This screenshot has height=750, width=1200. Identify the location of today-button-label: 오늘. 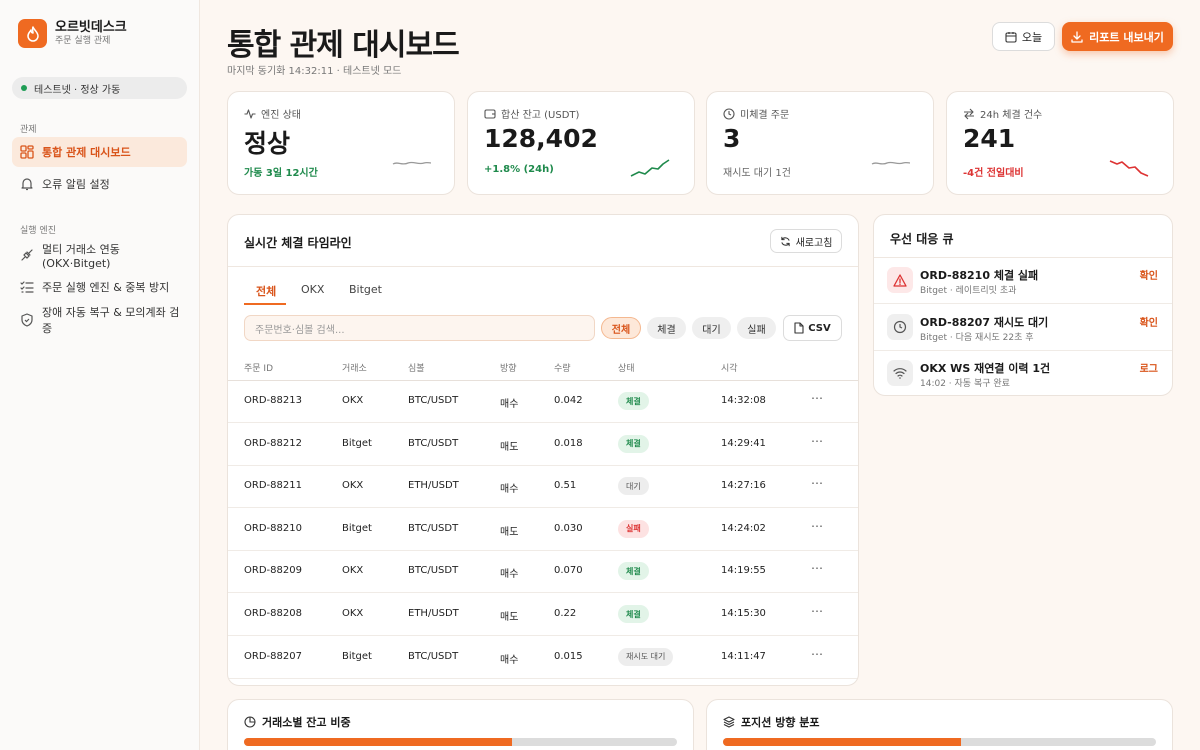
(1032, 37).